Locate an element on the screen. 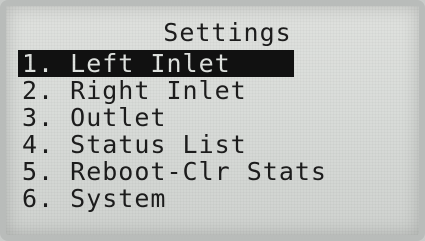  menu-item-left-inlet: 1. Left Inlet is located at coordinates (156, 63).